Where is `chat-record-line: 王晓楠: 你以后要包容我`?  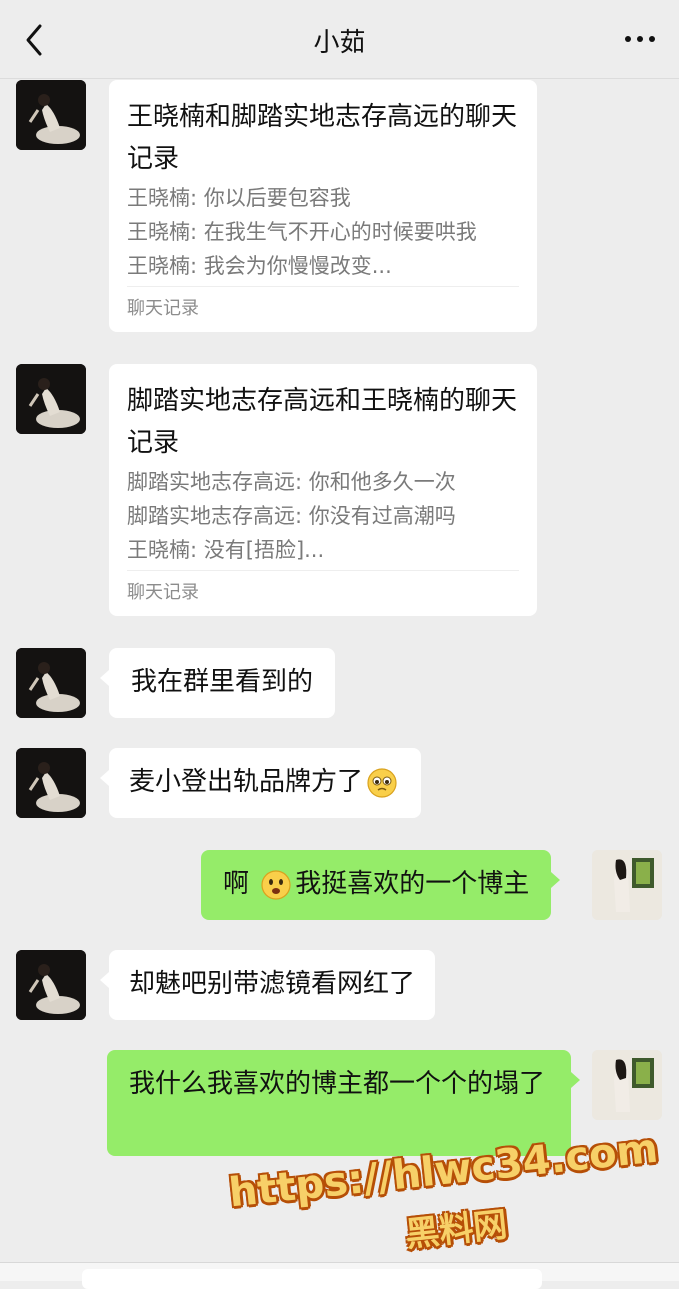
chat-record-line: 王晓楠: 你以后要包容我 is located at coordinates (239, 198).